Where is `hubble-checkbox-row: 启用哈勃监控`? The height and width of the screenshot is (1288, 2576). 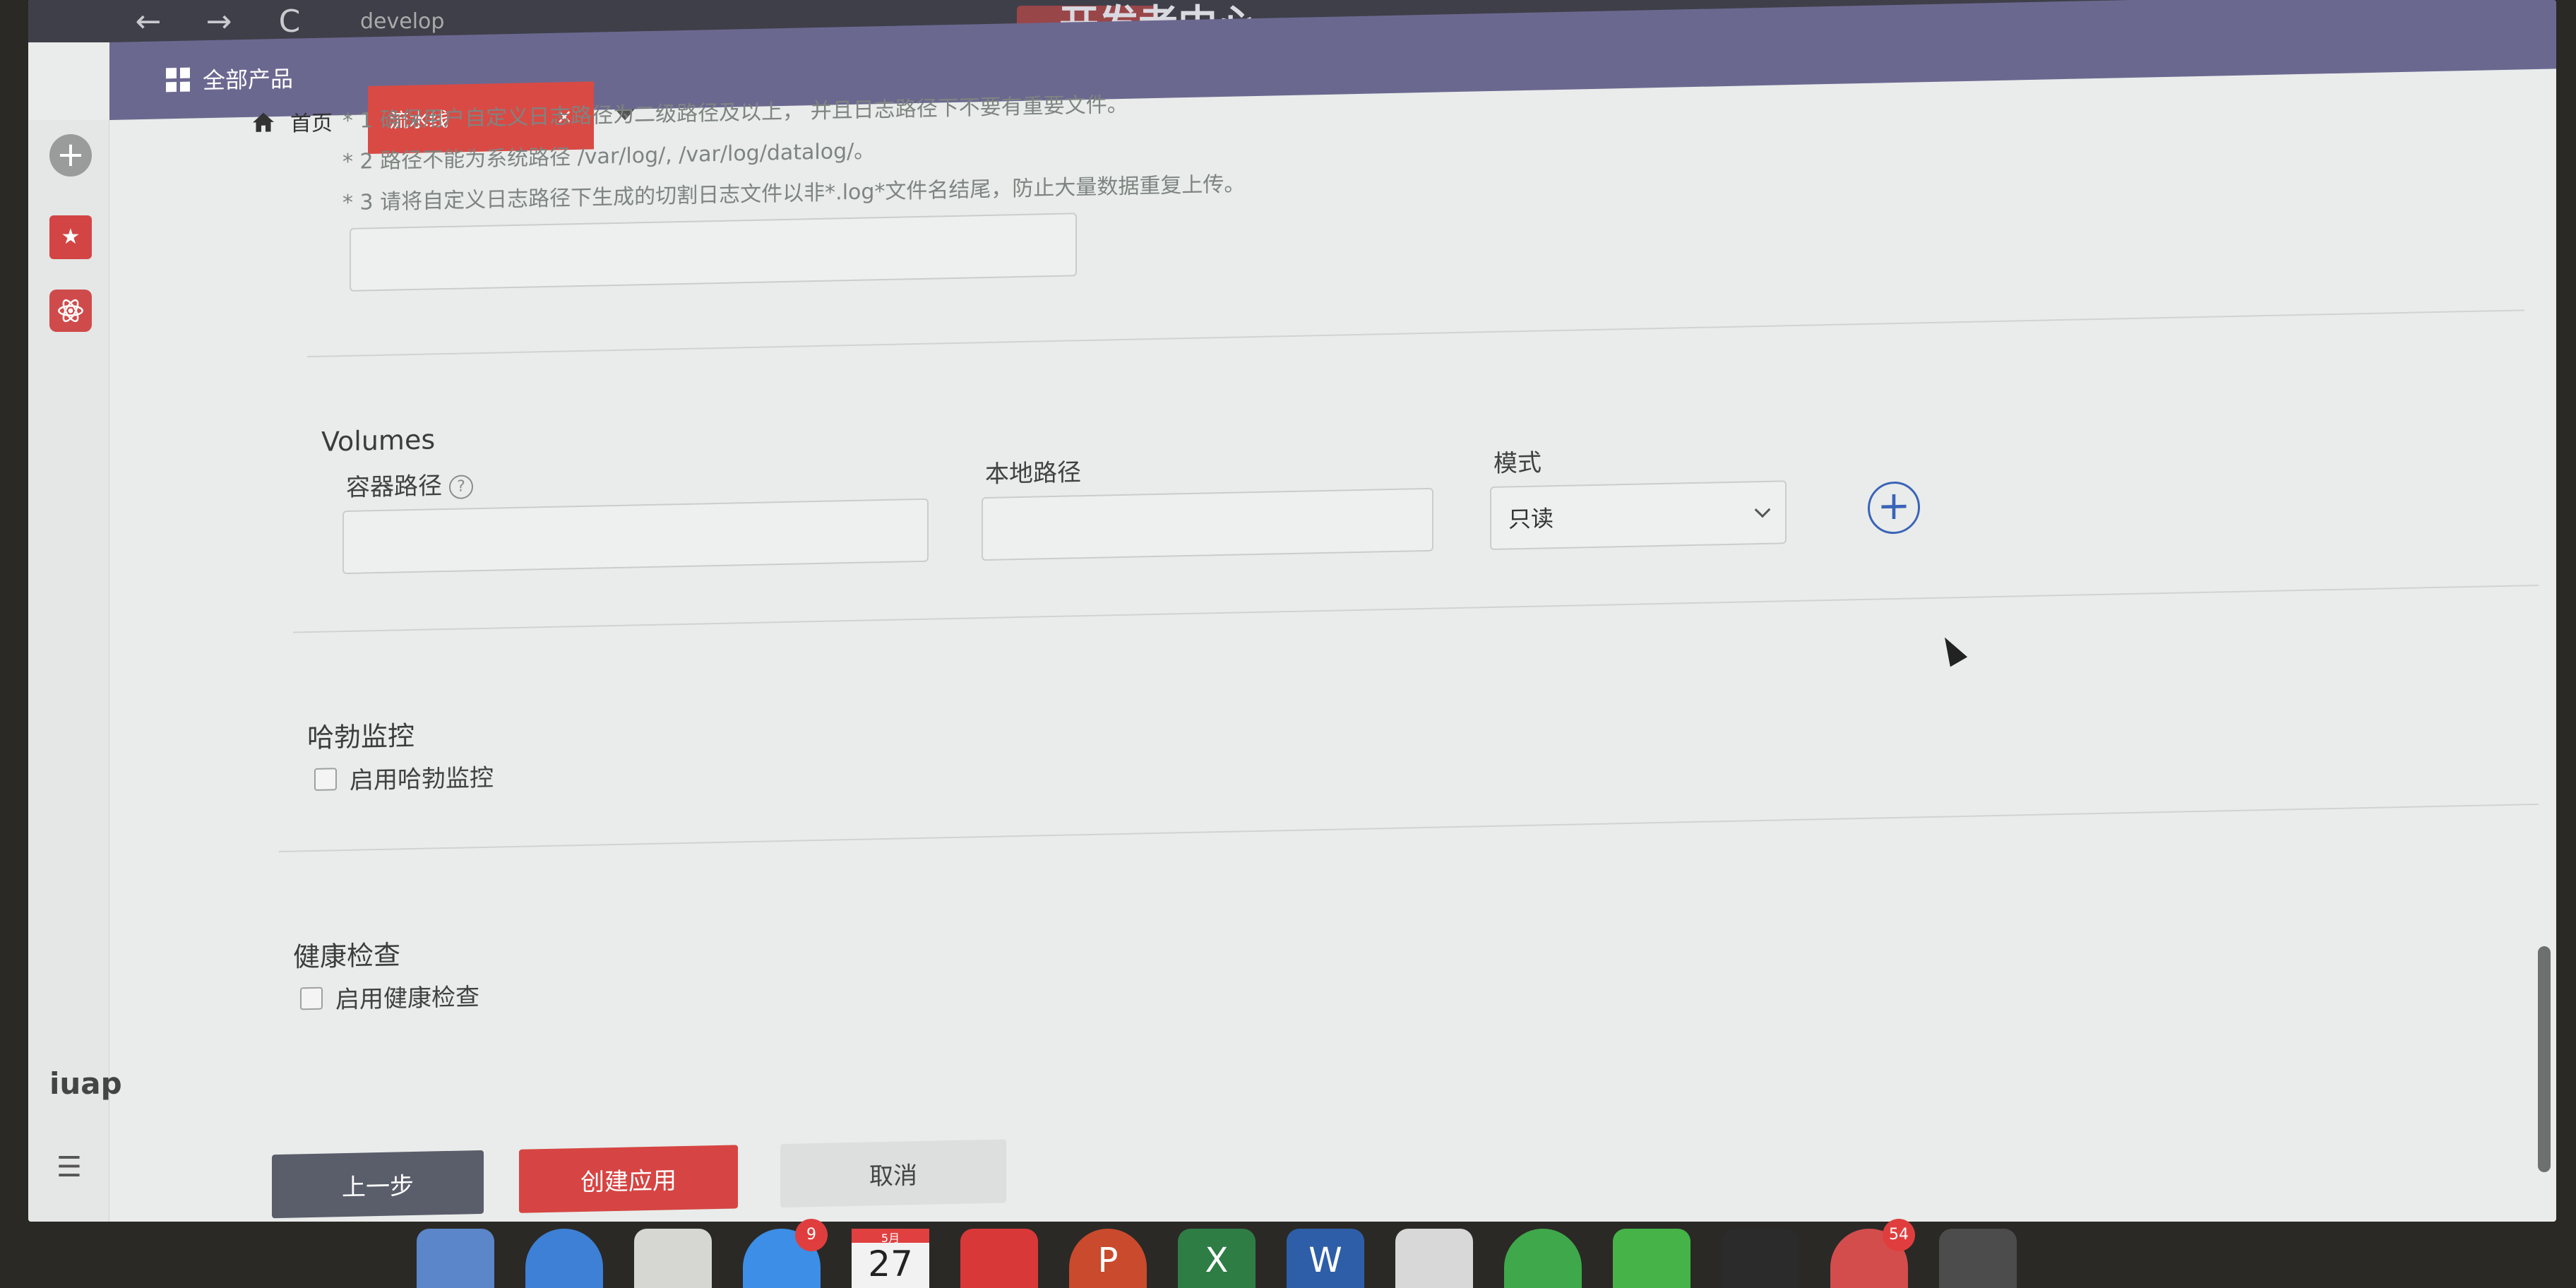
hubble-checkbox-row: 启用哈勃监控 is located at coordinates (404, 777).